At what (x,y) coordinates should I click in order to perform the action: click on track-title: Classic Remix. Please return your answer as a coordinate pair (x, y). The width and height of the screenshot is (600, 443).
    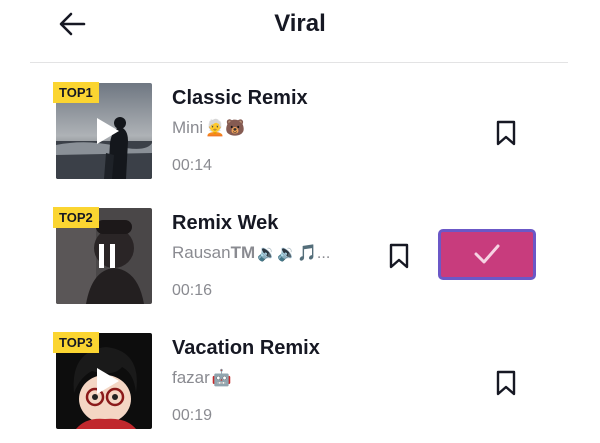
    Looking at the image, I should click on (240, 98).